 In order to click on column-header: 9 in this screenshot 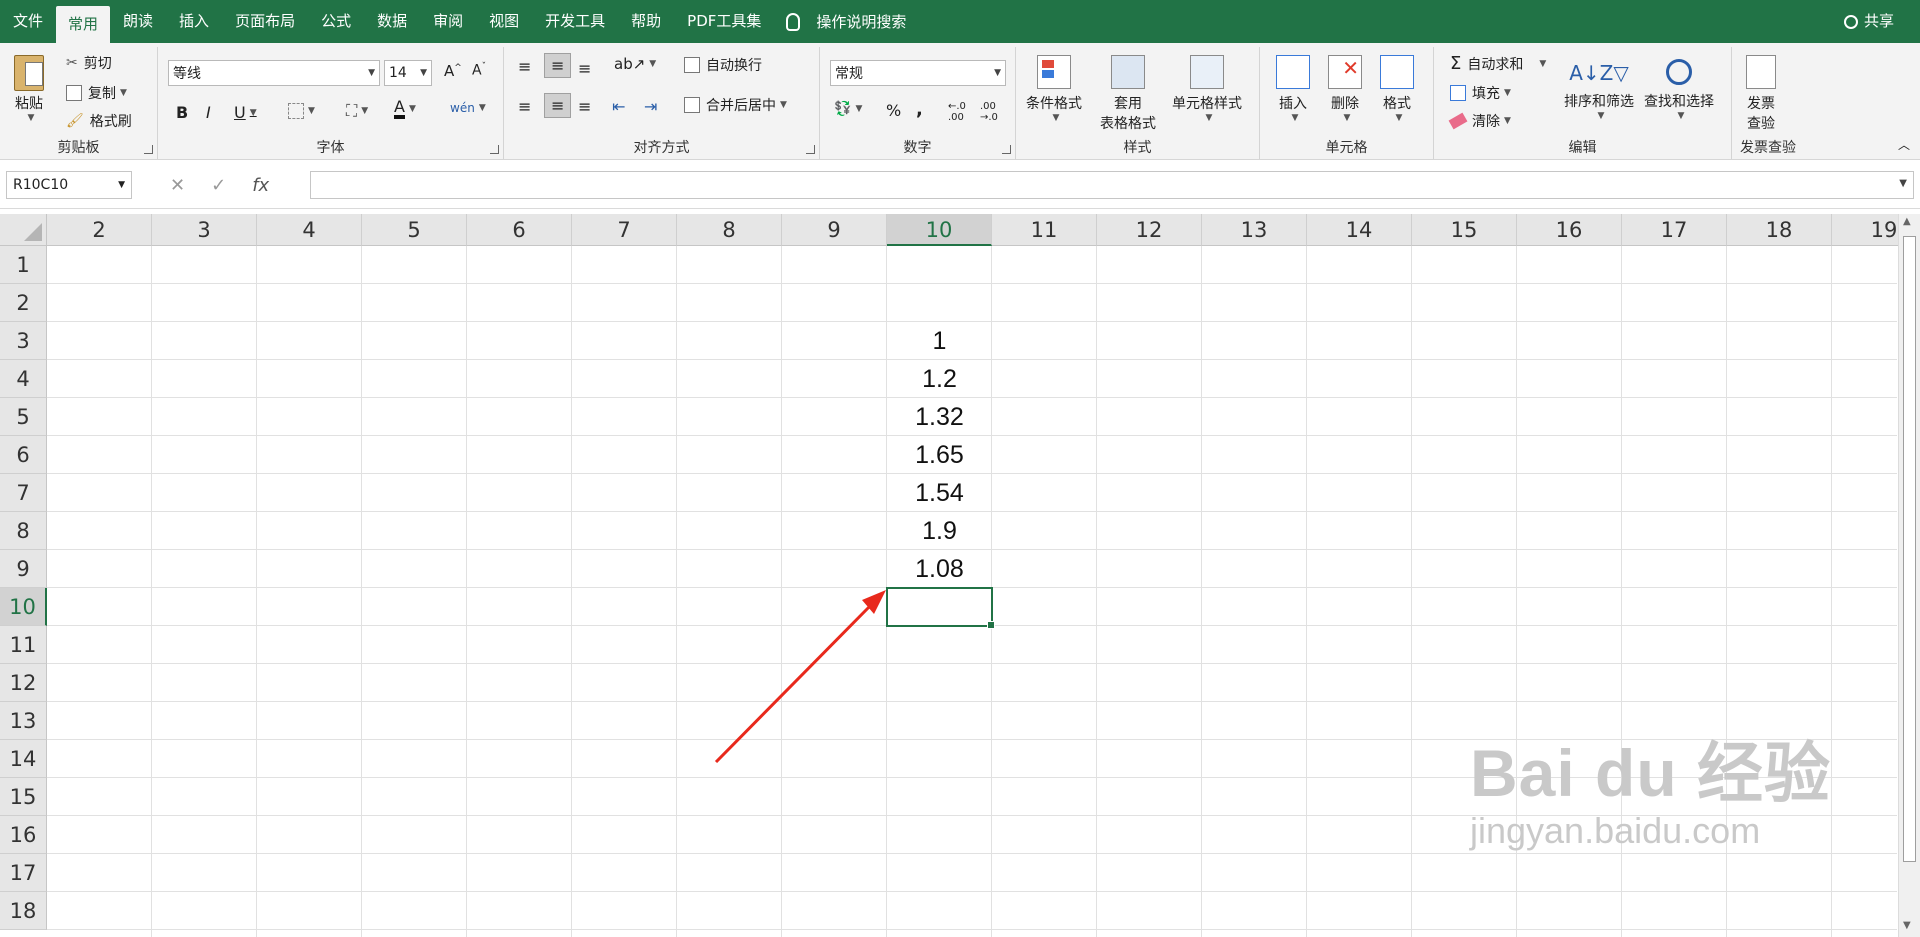, I will do `click(834, 230)`.